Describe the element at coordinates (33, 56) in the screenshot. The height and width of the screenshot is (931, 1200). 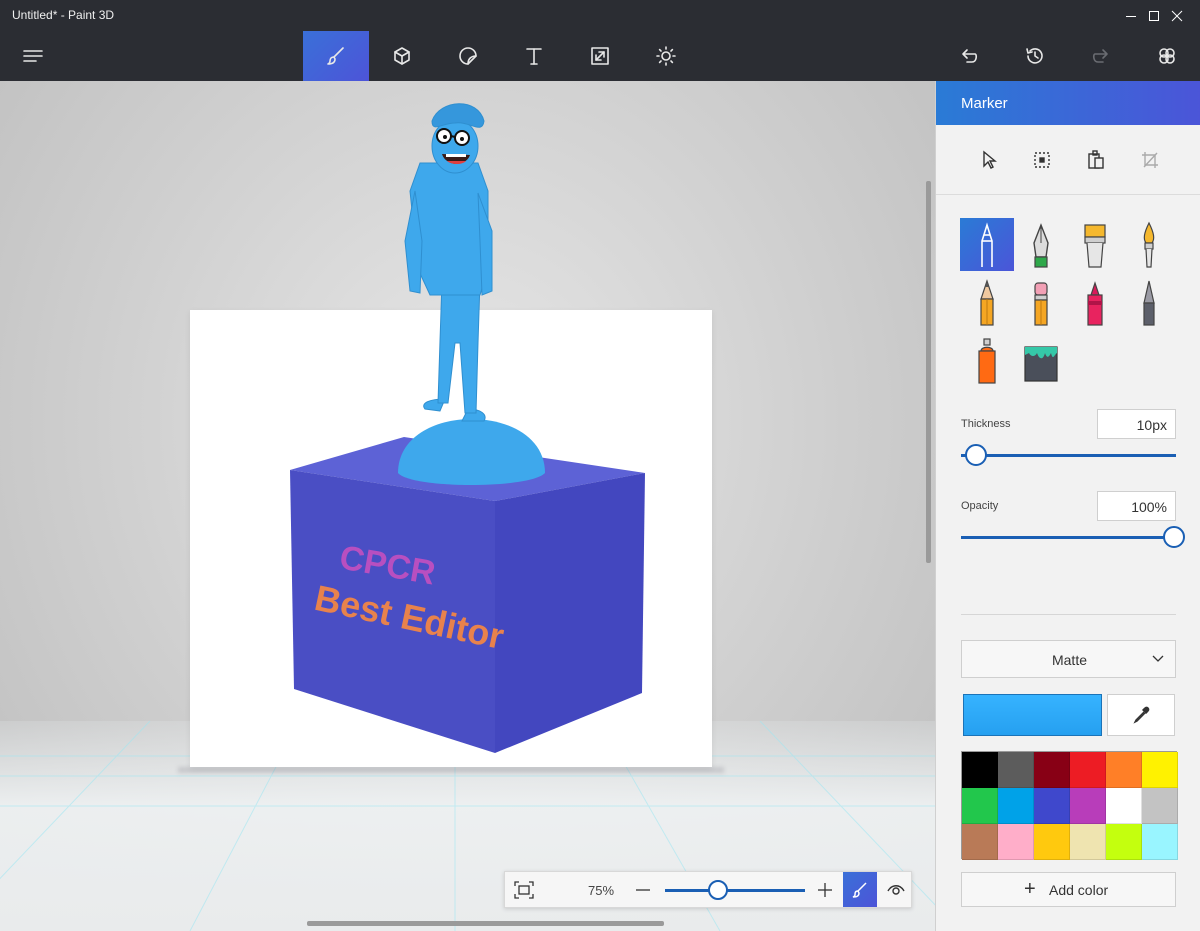
I see `menu-button` at that location.